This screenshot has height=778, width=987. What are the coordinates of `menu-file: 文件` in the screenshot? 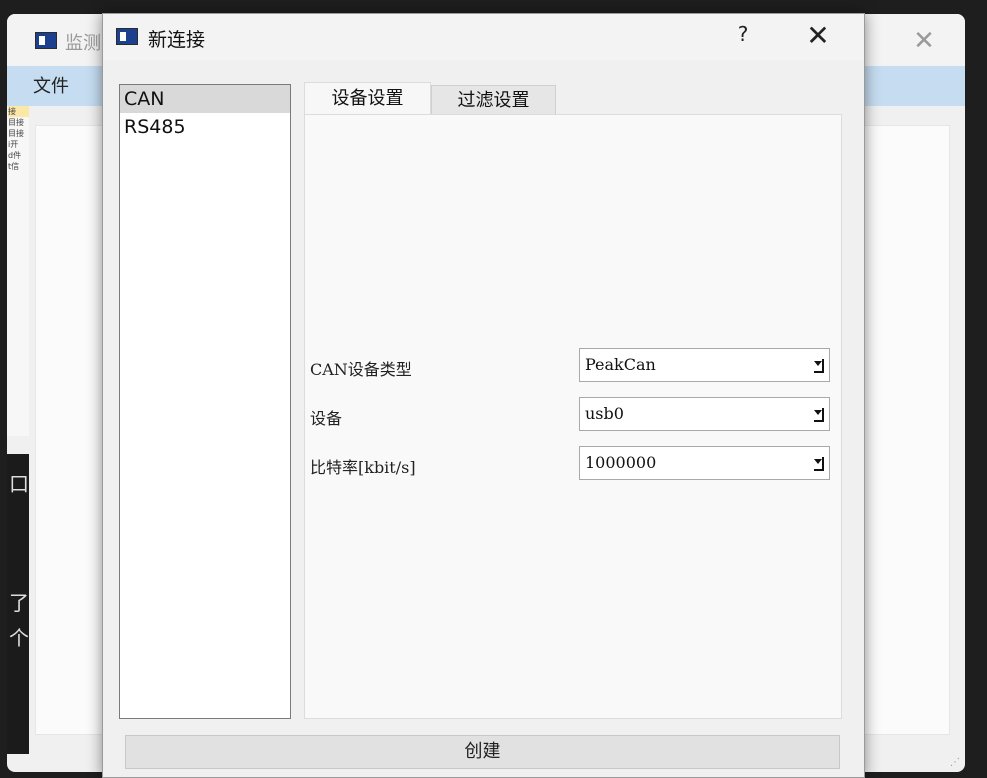 It's located at (51, 85).